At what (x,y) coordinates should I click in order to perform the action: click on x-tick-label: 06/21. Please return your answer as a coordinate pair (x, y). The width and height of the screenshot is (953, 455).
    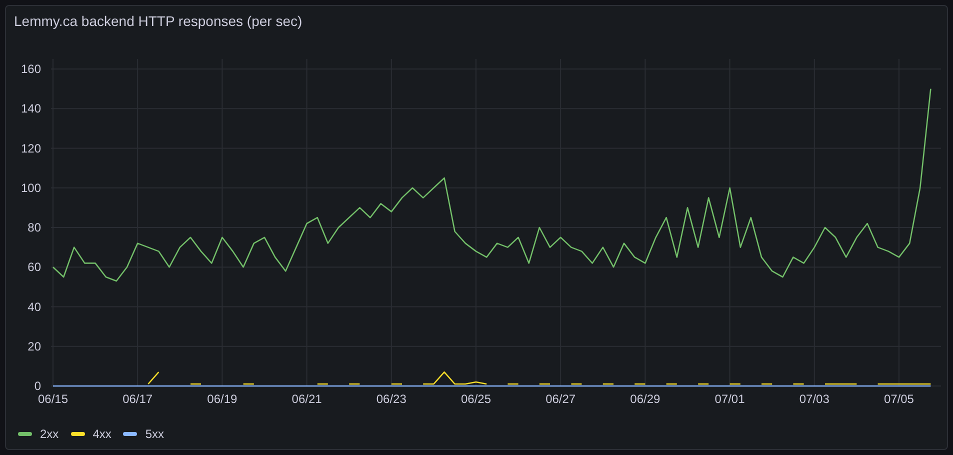
    Looking at the image, I should click on (307, 399).